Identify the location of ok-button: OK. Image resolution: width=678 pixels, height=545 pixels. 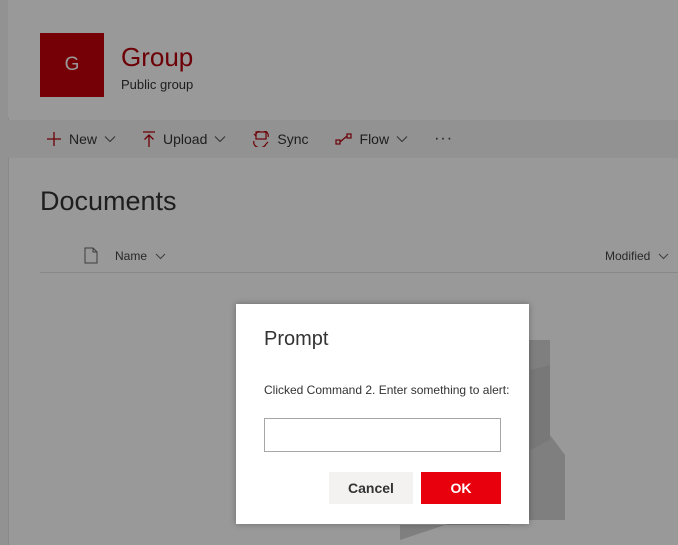
(461, 488).